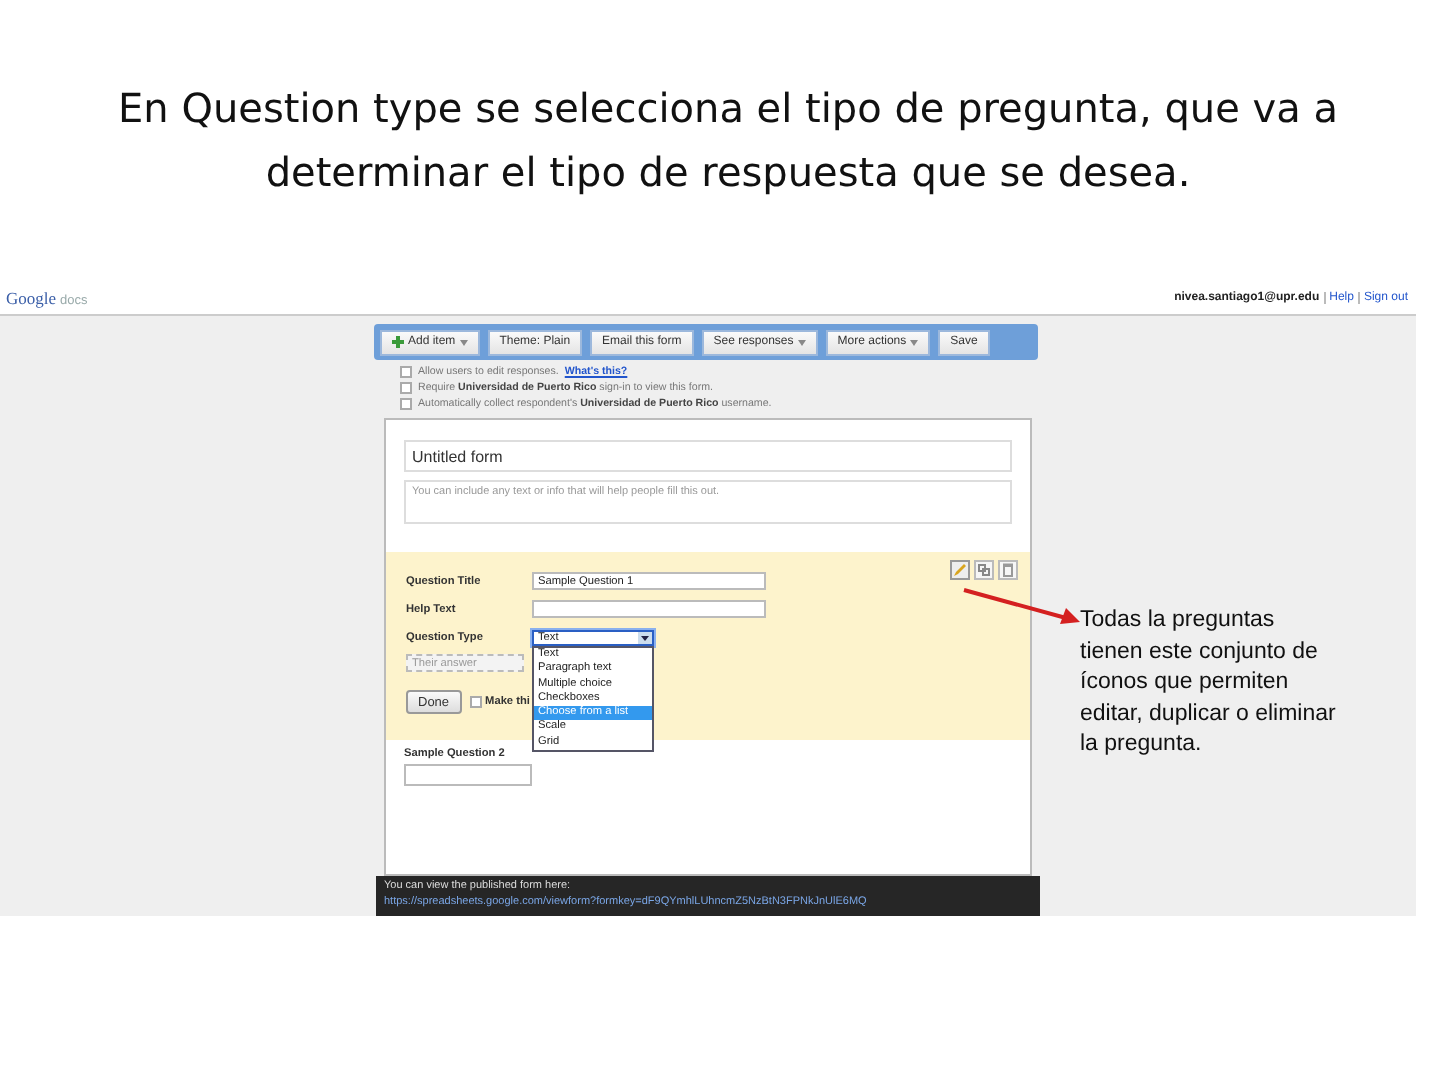 Image resolution: width=1456 pixels, height=1092 pixels. What do you see at coordinates (708, 456) in the screenshot?
I see `form-title-field: Untitled form` at bounding box center [708, 456].